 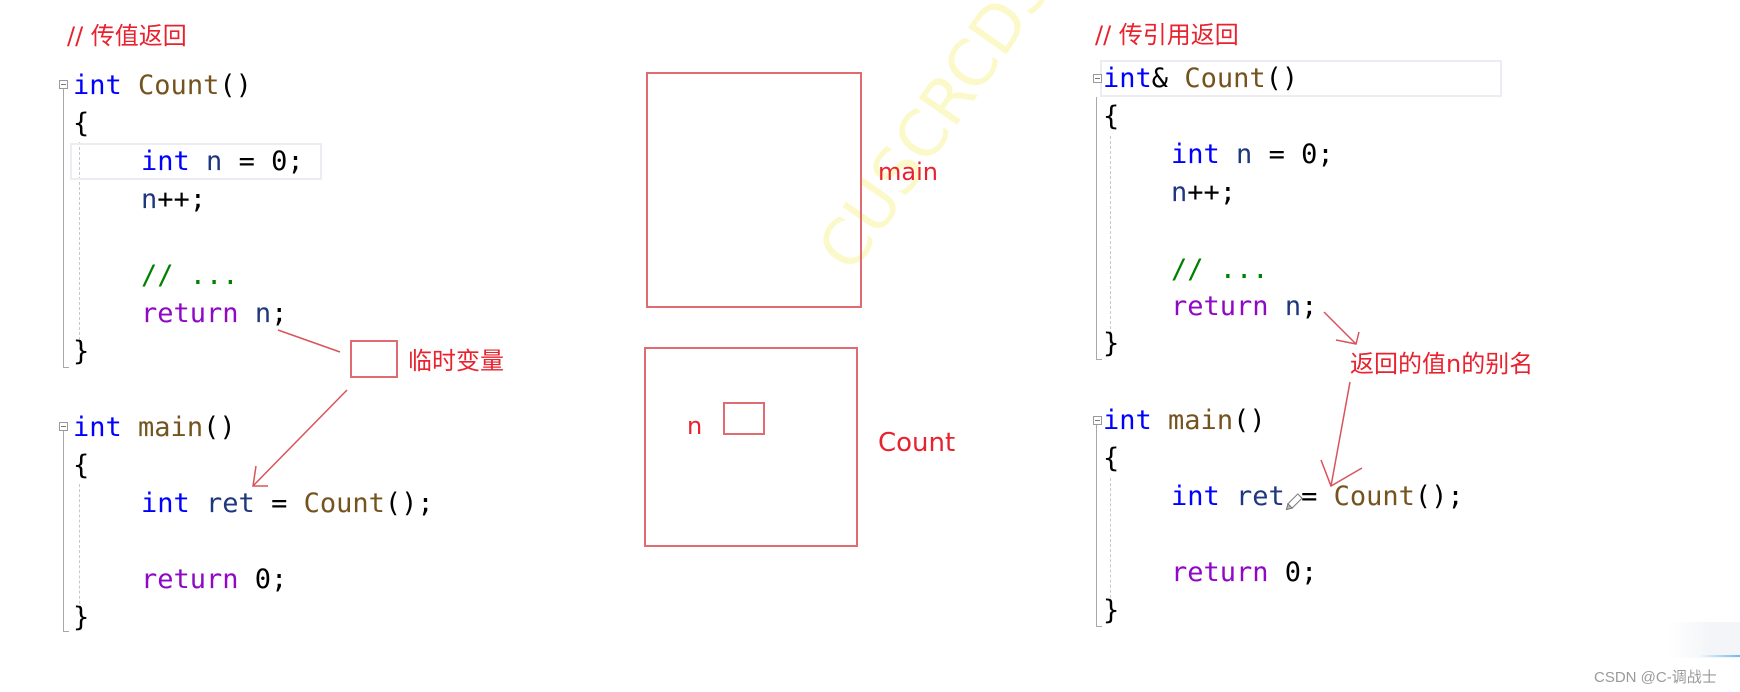 What do you see at coordinates (309, 341) in the screenshot?
I see `arrow-return-to-temp` at bounding box center [309, 341].